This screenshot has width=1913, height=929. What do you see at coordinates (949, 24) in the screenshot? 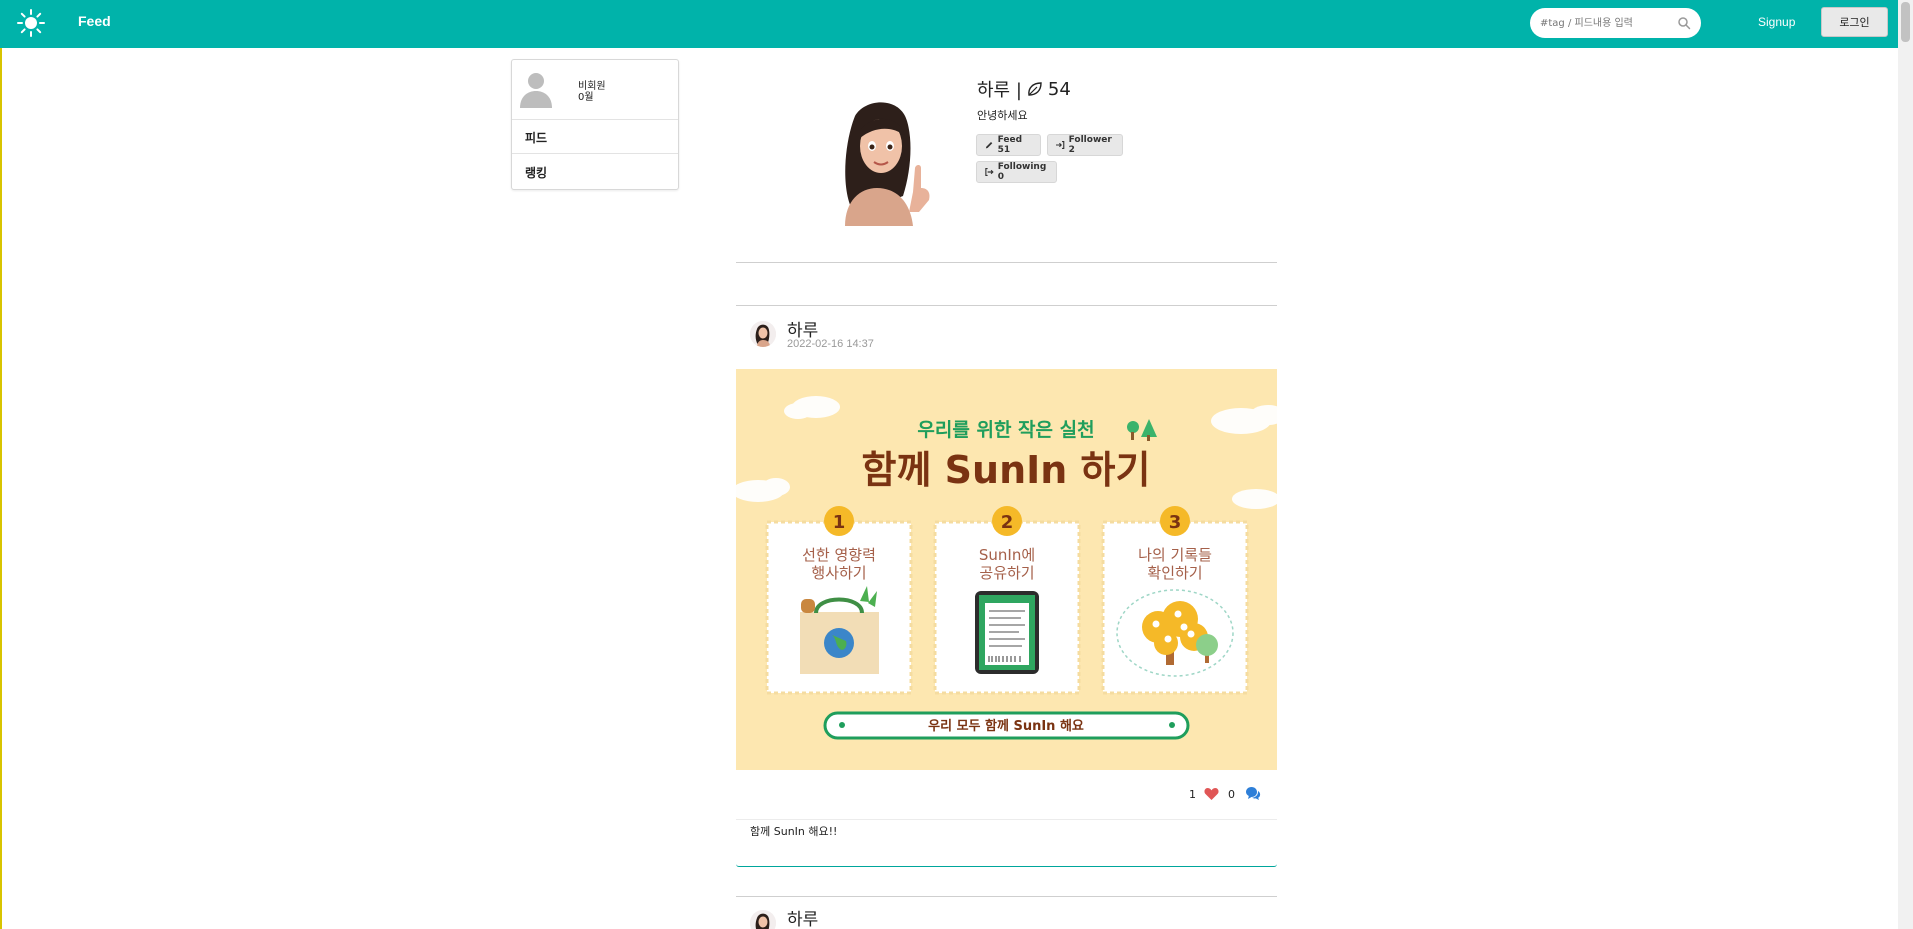
I see `navbar: Feed Signup 로그인` at bounding box center [949, 24].